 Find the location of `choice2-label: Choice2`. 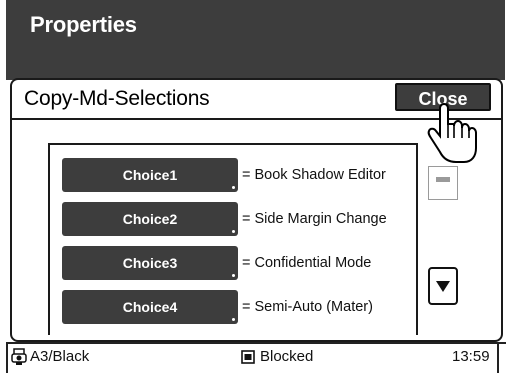

choice2-label: Choice2 is located at coordinates (150, 219).